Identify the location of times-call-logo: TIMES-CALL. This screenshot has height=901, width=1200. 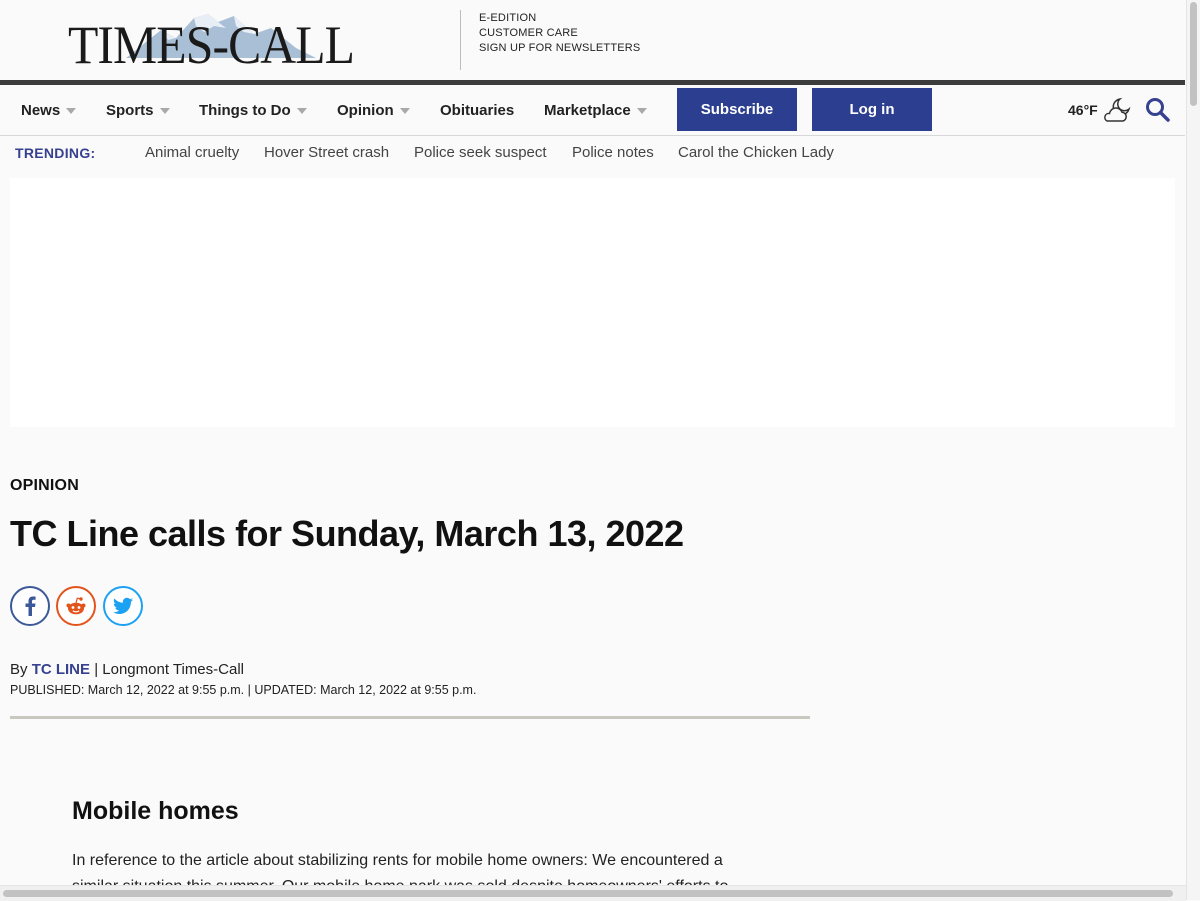
(231, 40).